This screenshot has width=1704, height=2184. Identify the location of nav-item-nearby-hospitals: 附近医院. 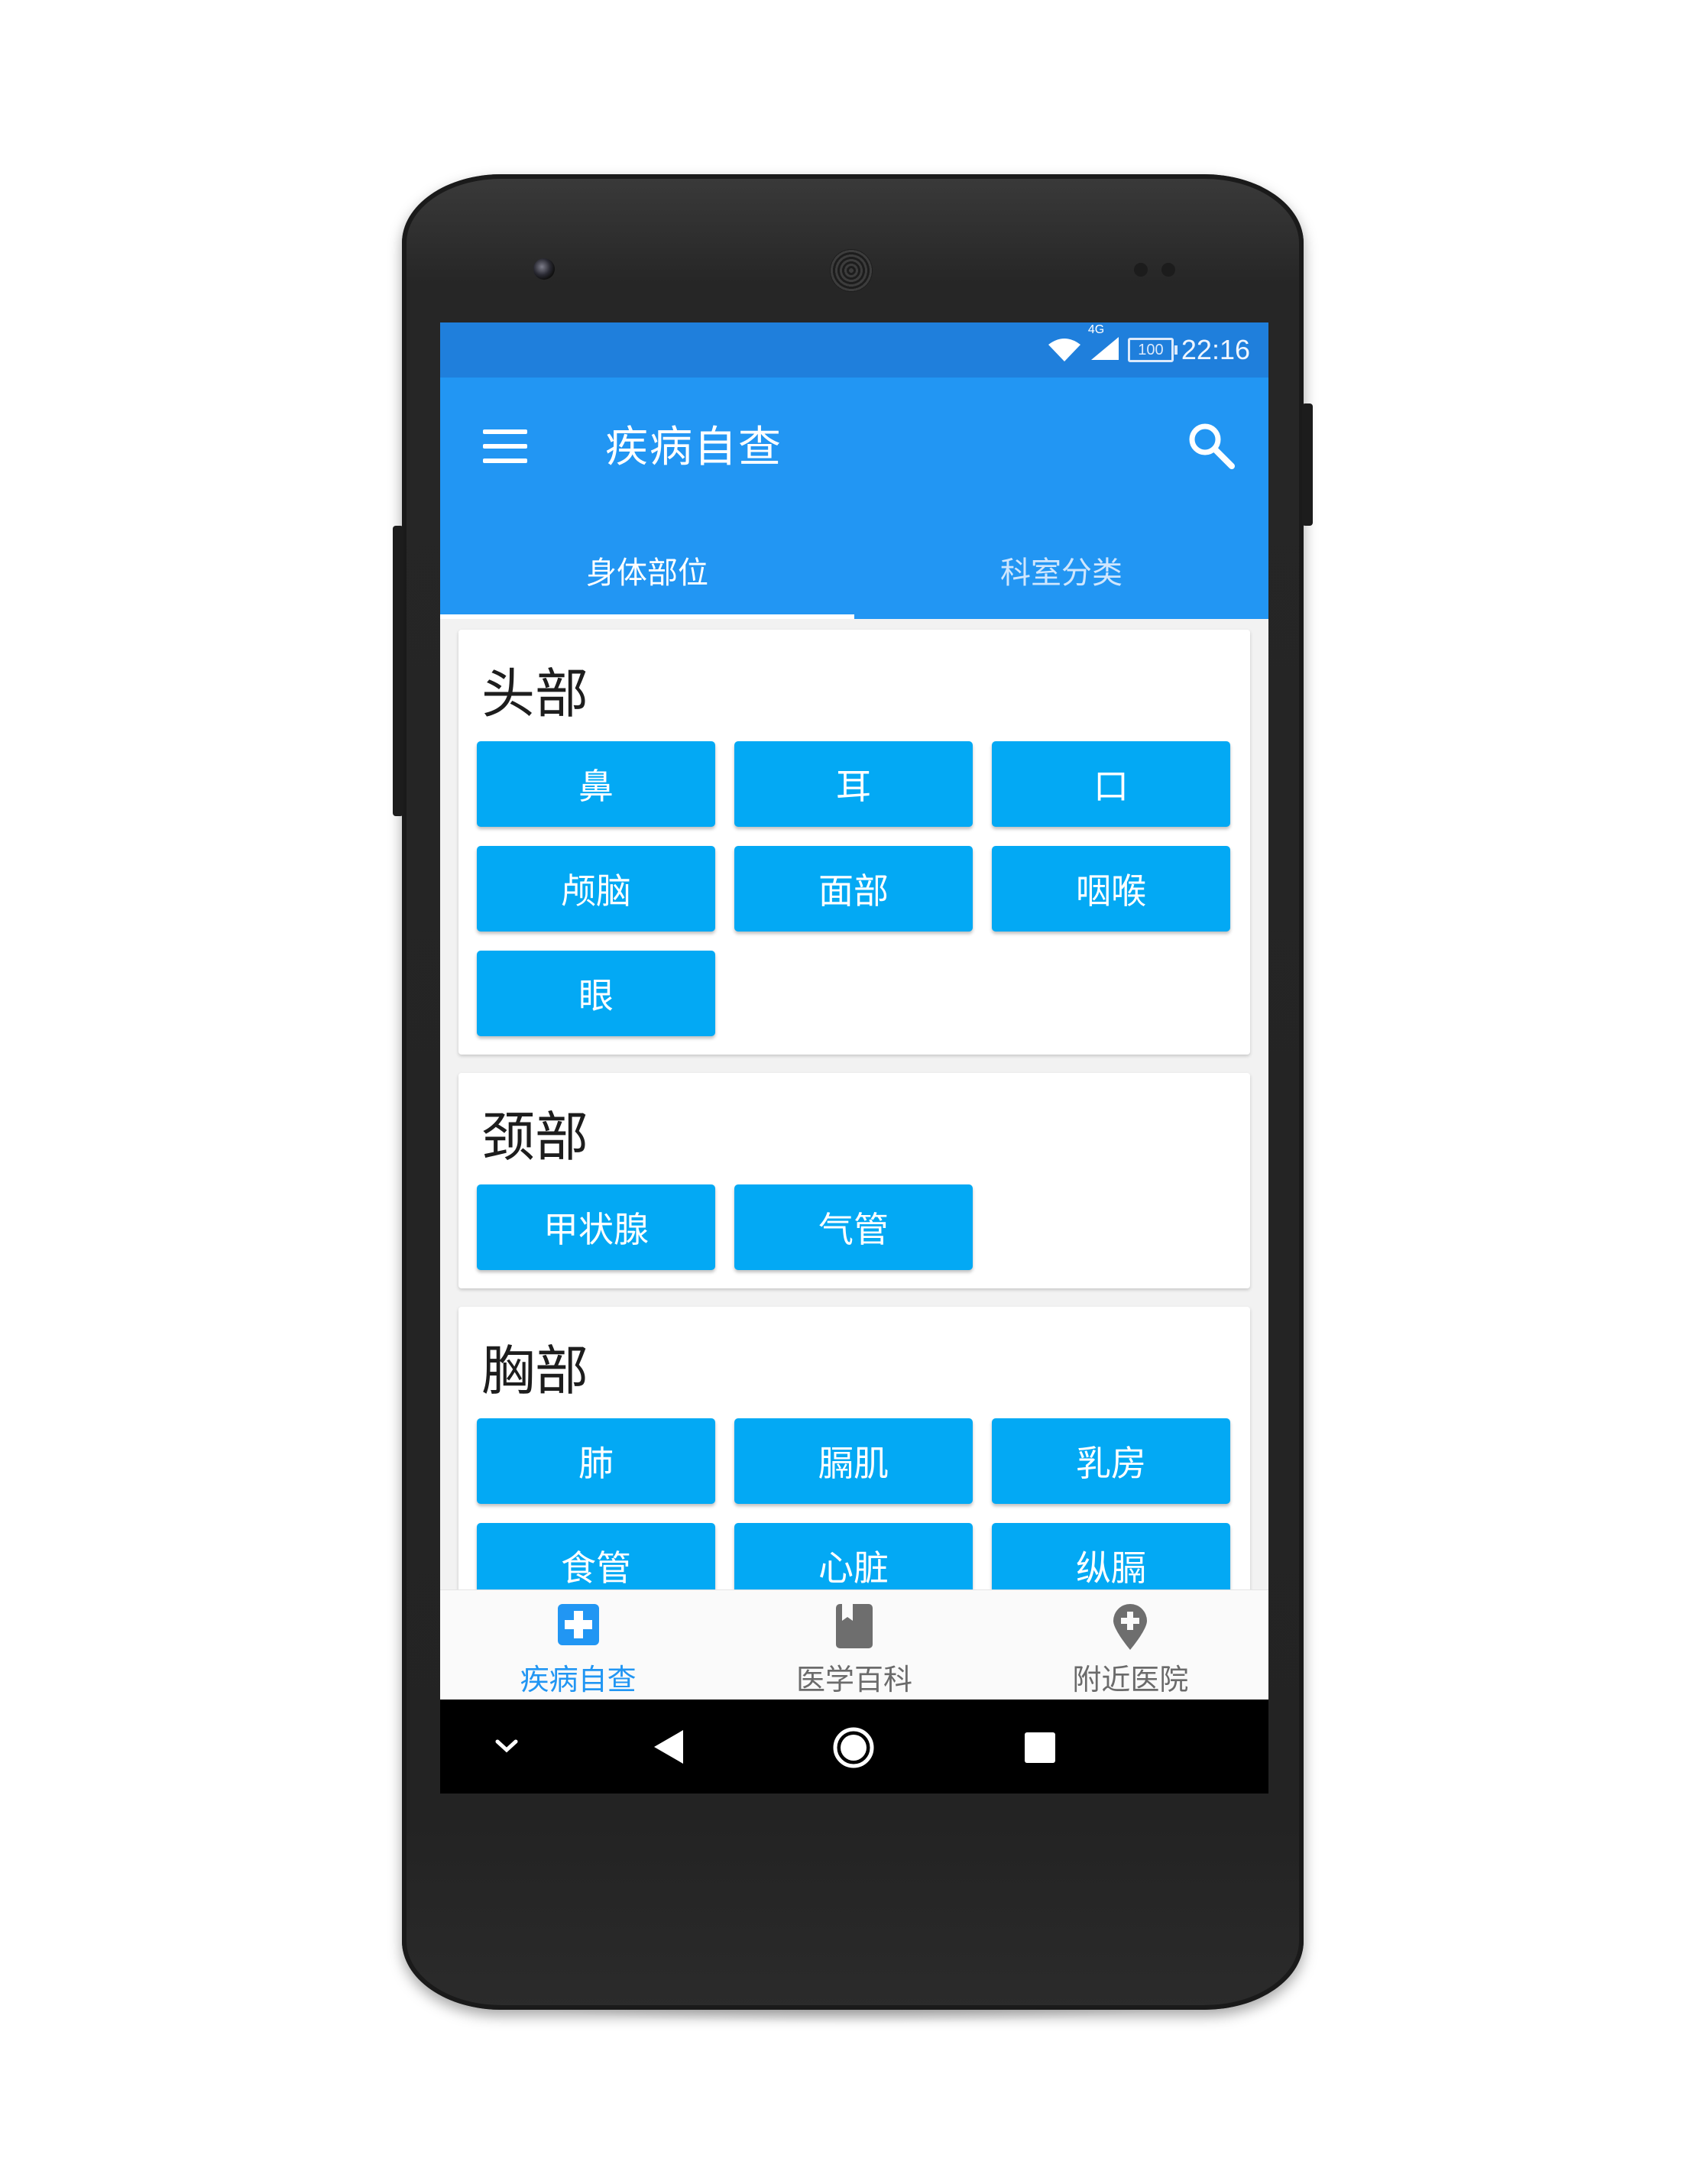
(1131, 1645).